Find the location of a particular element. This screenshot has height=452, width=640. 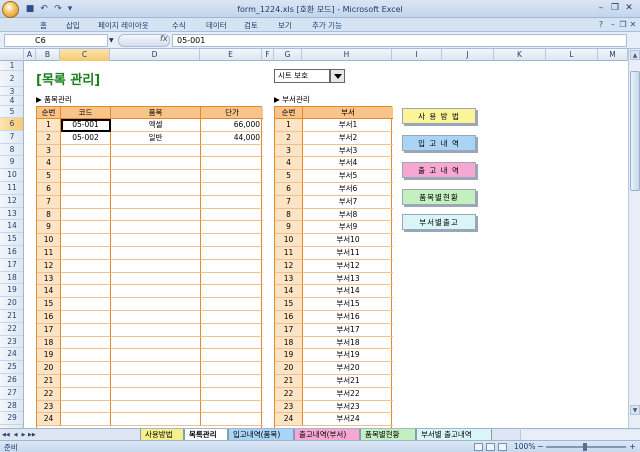

scroll-down-icon: ▼ is located at coordinates (635, 410).